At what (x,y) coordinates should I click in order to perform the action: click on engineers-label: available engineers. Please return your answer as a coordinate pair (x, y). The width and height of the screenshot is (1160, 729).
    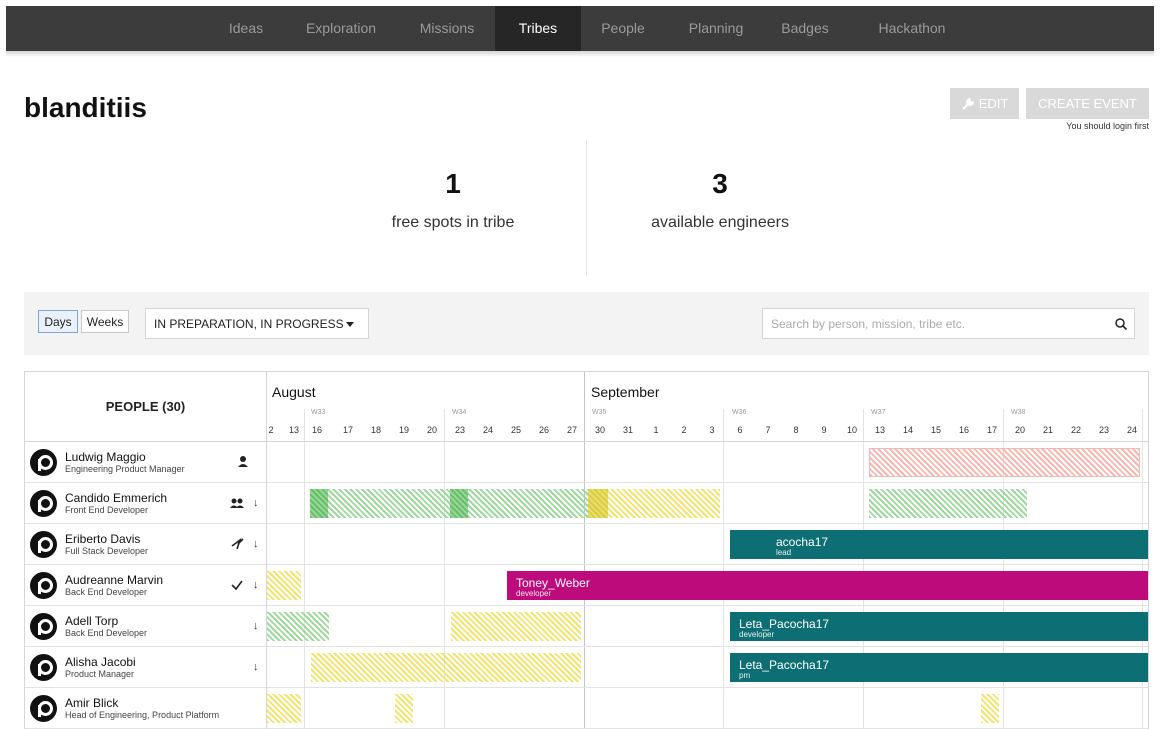
    Looking at the image, I should click on (720, 222).